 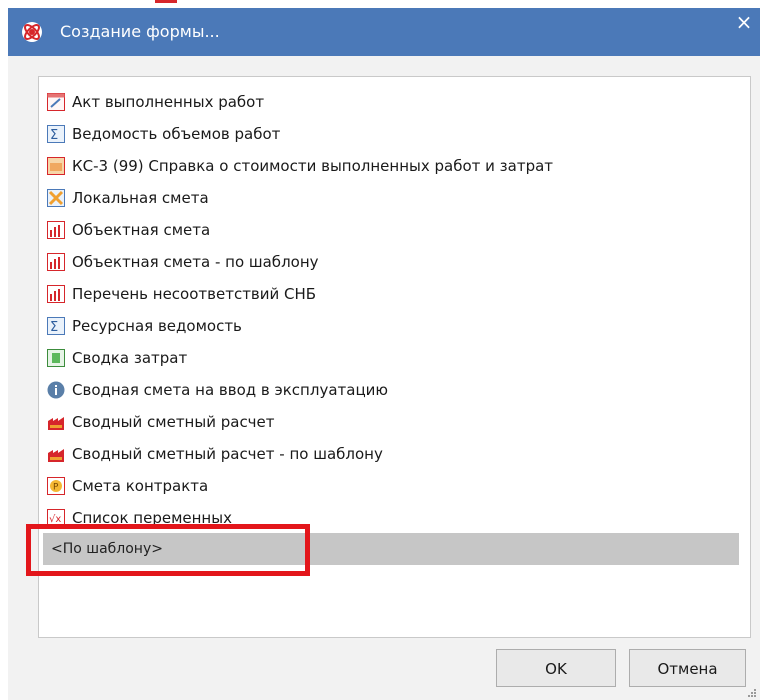 What do you see at coordinates (56, 166) in the screenshot?
I see `ks3-form-icon` at bounding box center [56, 166].